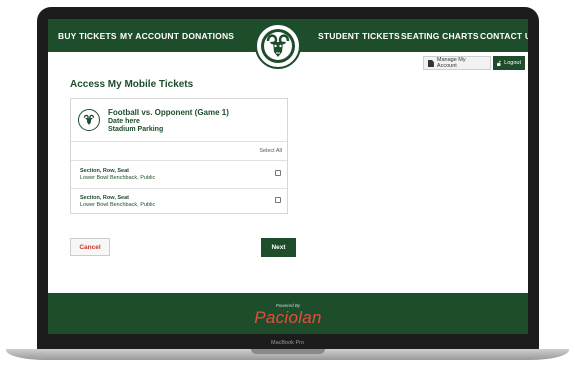 This screenshot has width=575, height=365. Describe the element at coordinates (124, 121) in the screenshot. I see `event-date: Date here` at that location.